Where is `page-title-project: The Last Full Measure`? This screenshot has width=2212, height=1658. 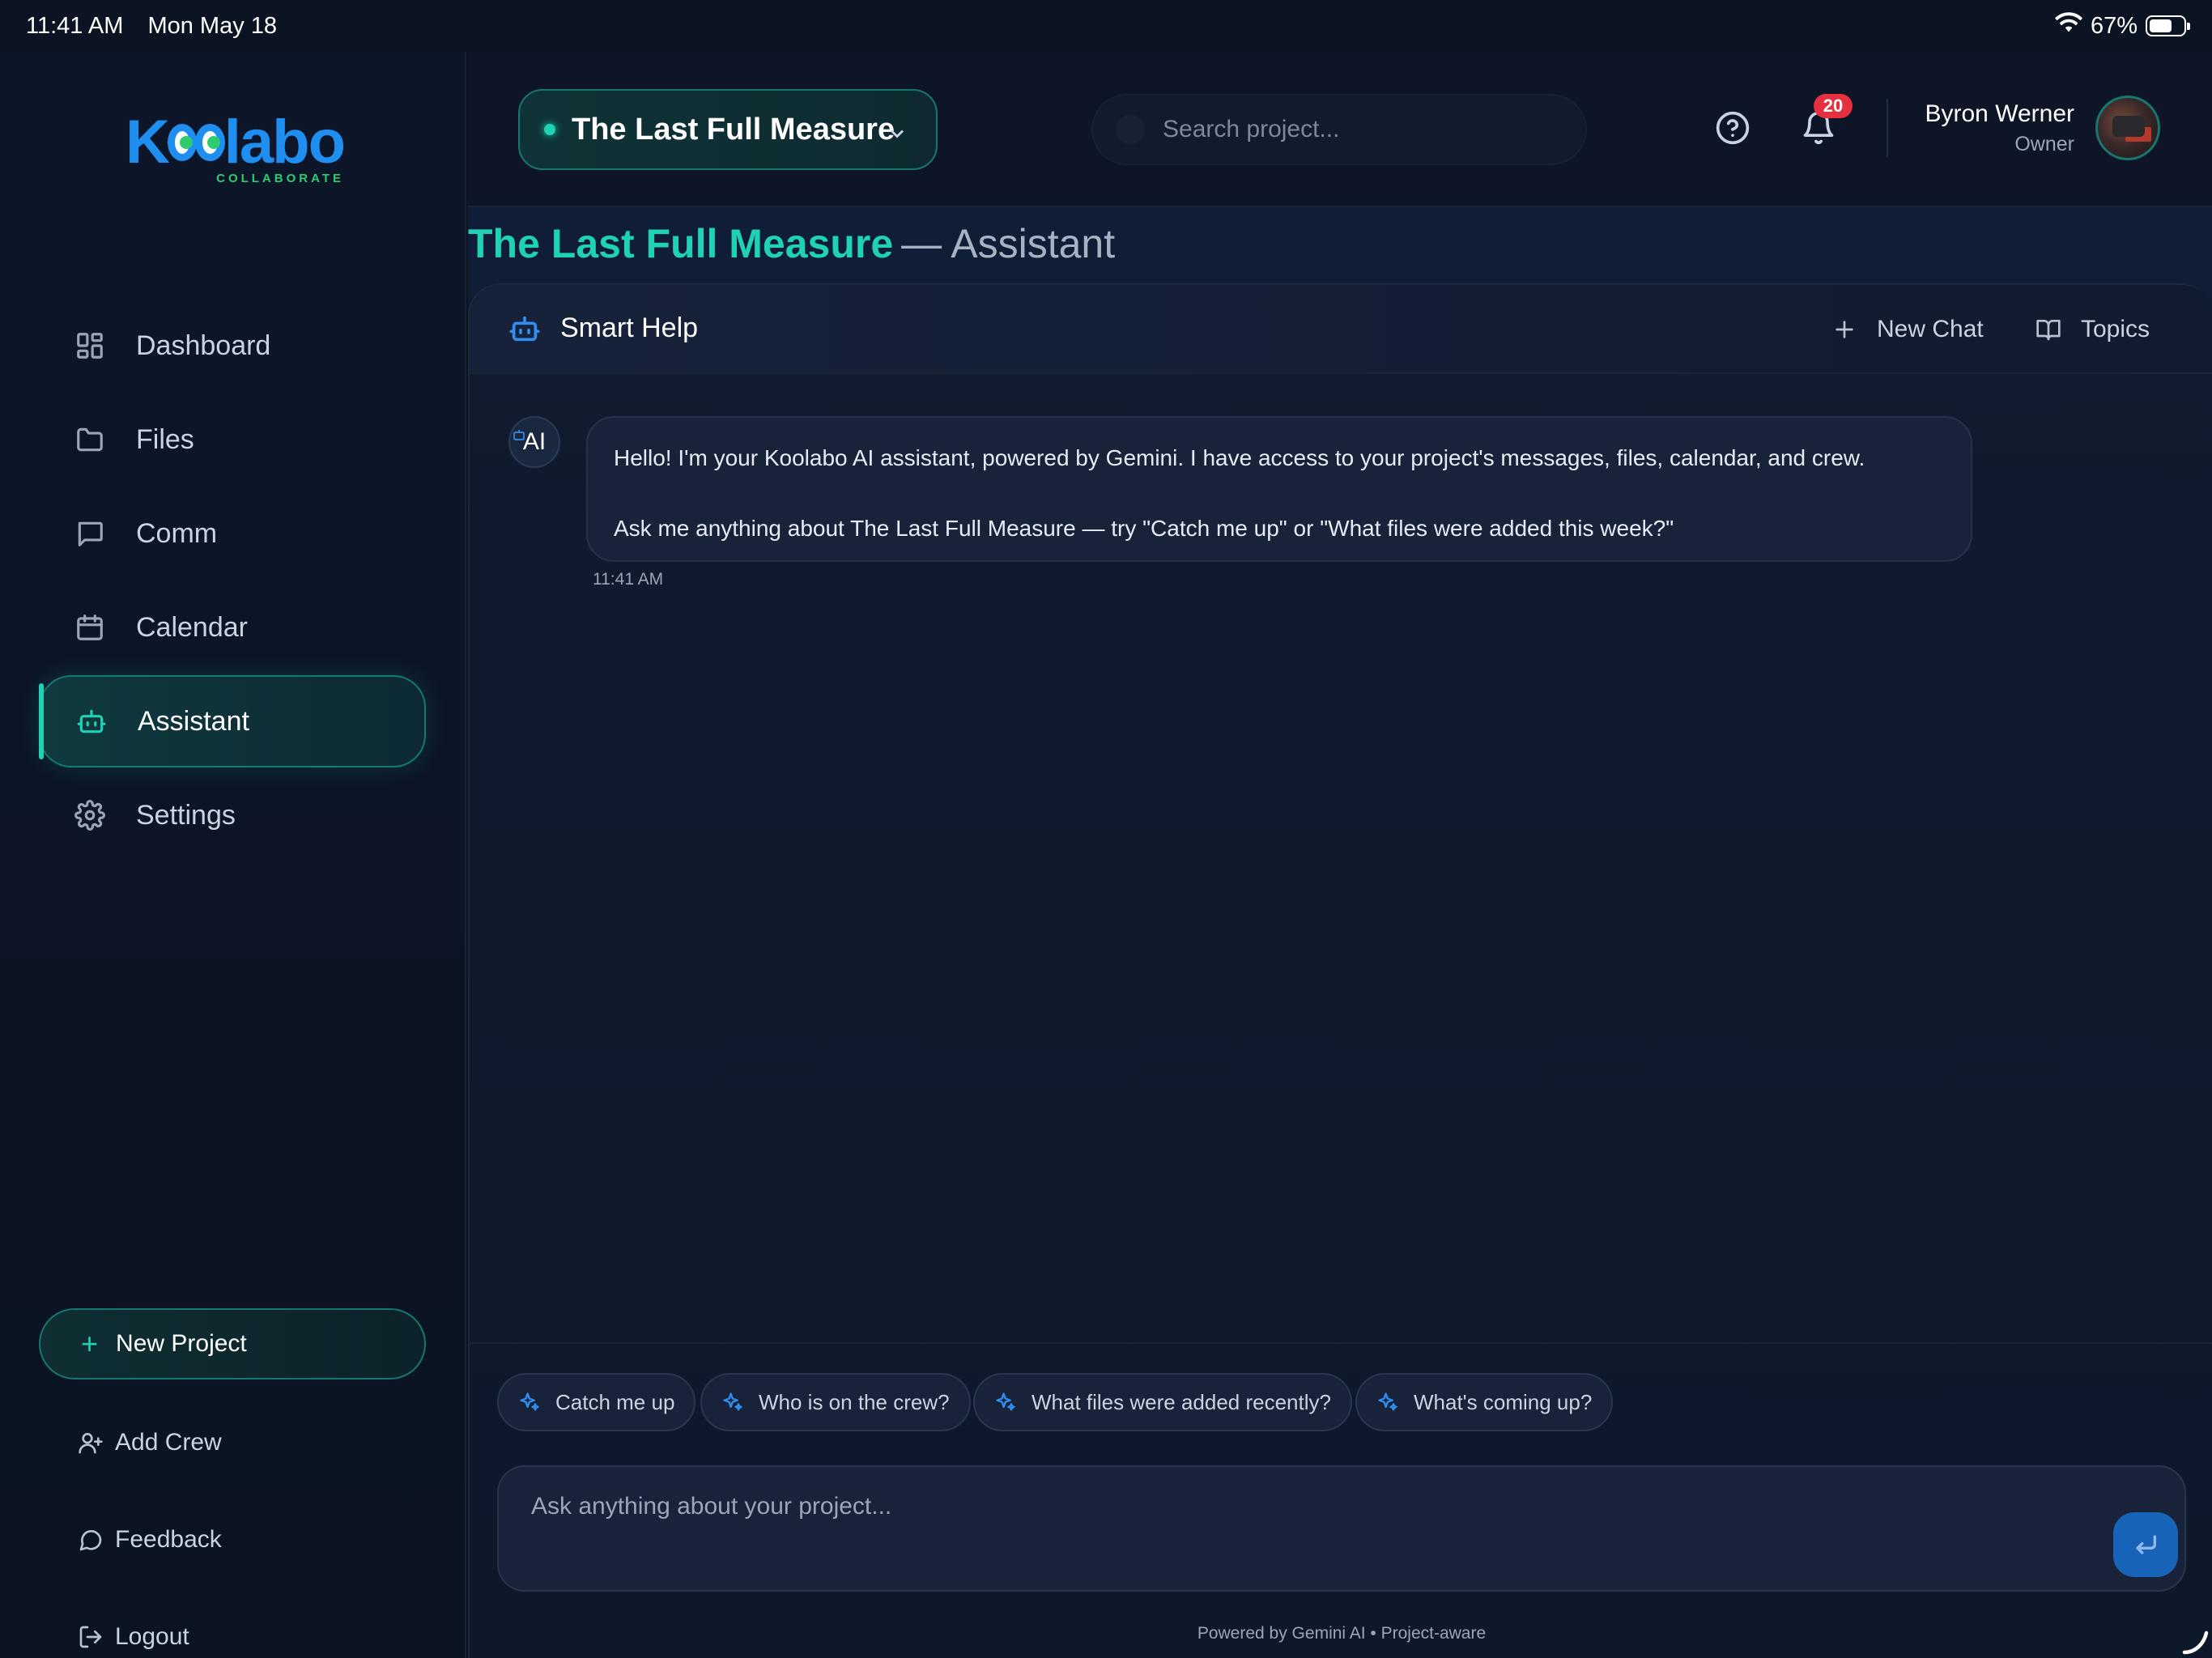
page-title-project: The Last Full Measure is located at coordinates (681, 243).